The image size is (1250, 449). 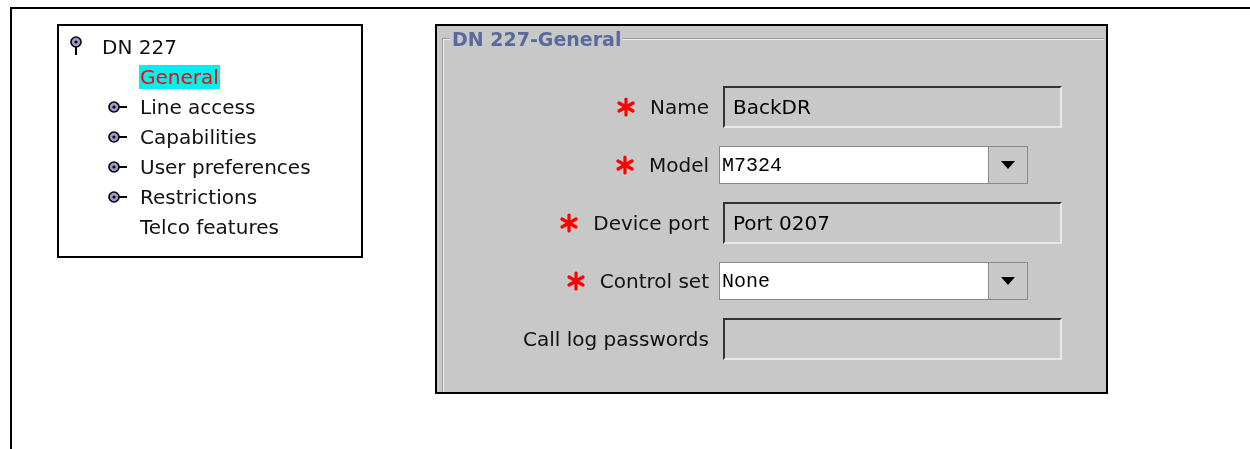 What do you see at coordinates (892, 339) in the screenshot?
I see `text-field` at bounding box center [892, 339].